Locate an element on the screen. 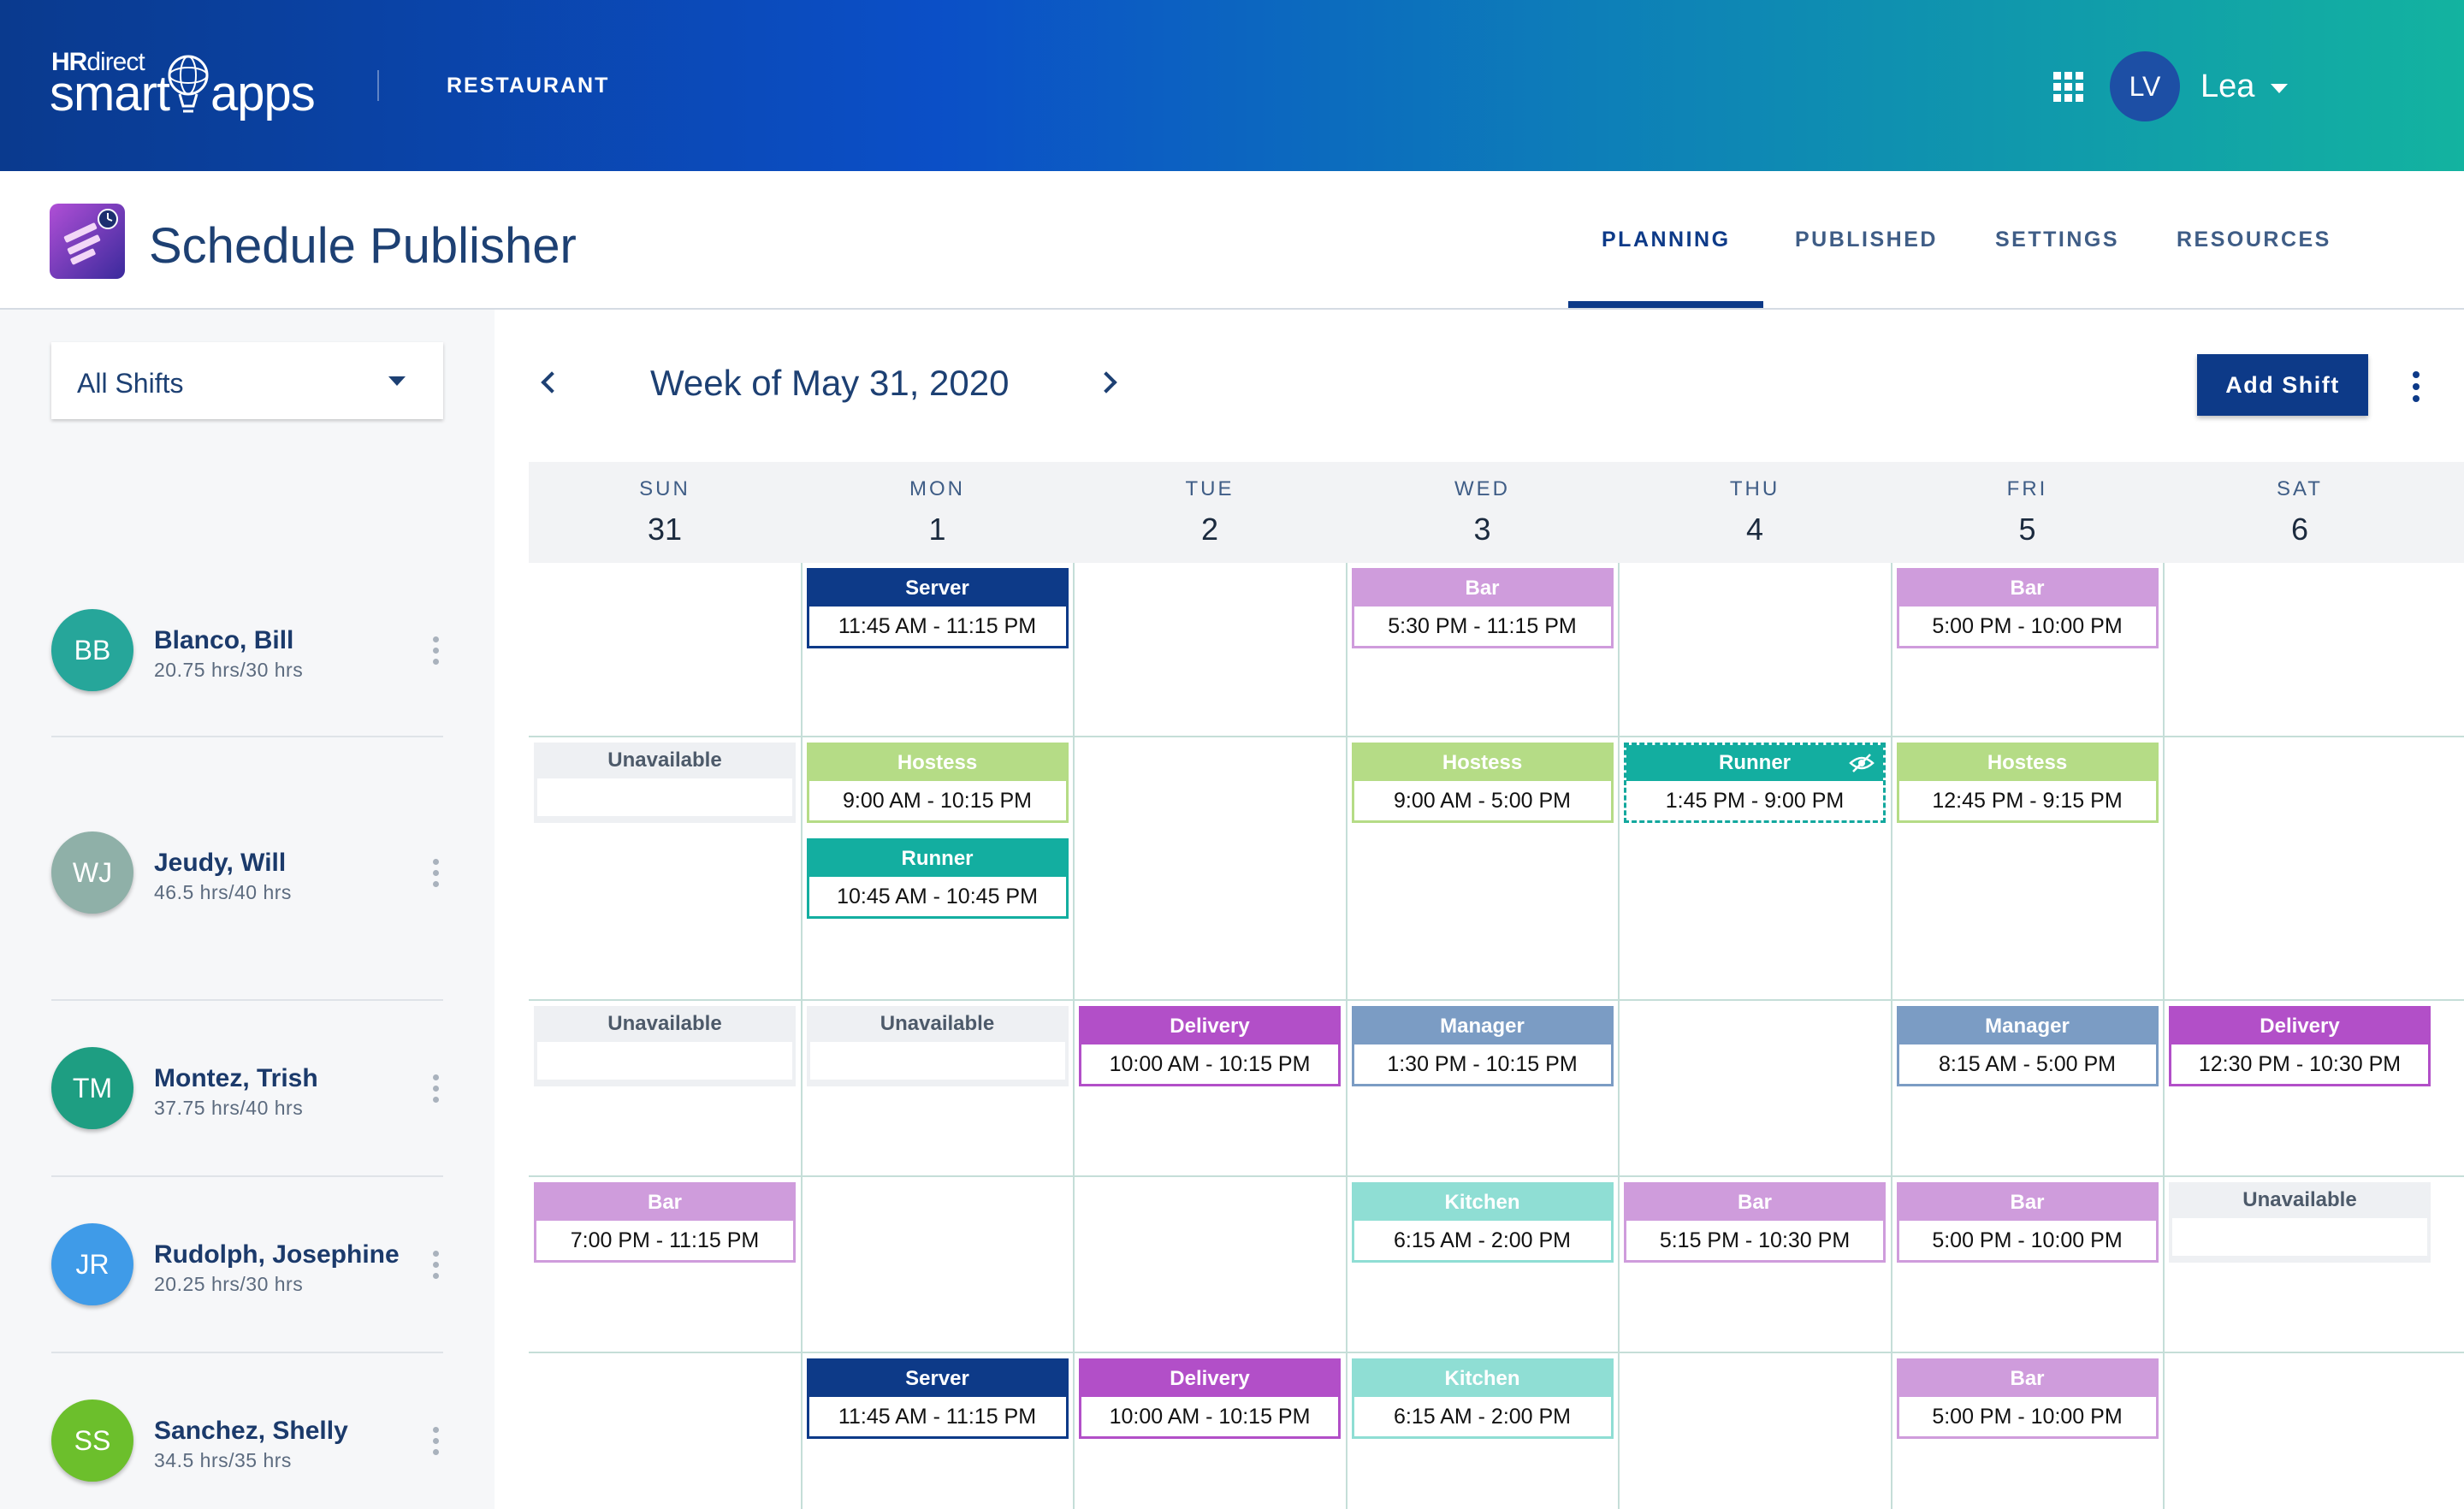  employee-row: BB Blanco, Bill 20.75 hrs/30 hrs is located at coordinates (247, 650).